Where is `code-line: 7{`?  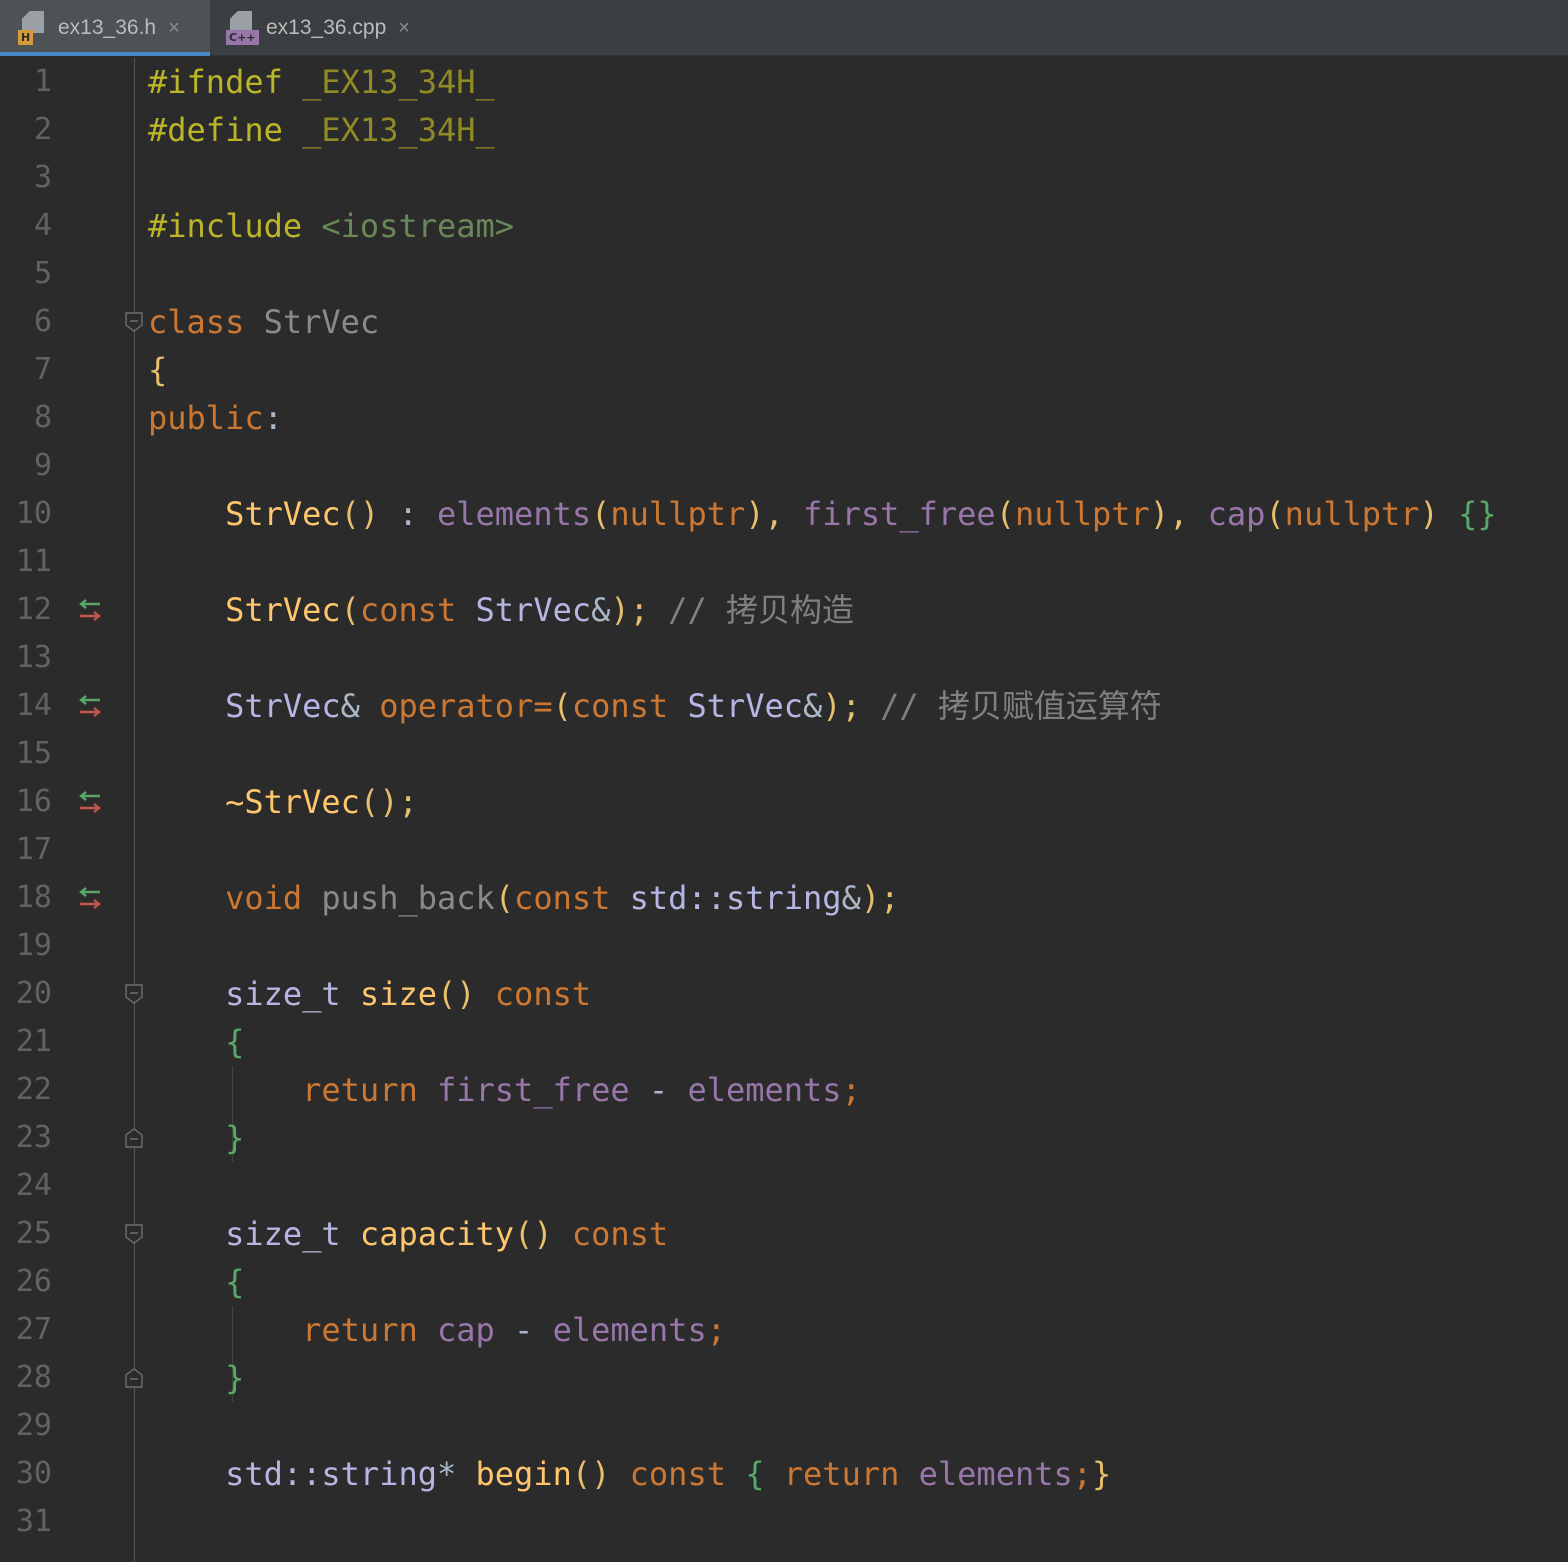 code-line: 7{ is located at coordinates (784, 370).